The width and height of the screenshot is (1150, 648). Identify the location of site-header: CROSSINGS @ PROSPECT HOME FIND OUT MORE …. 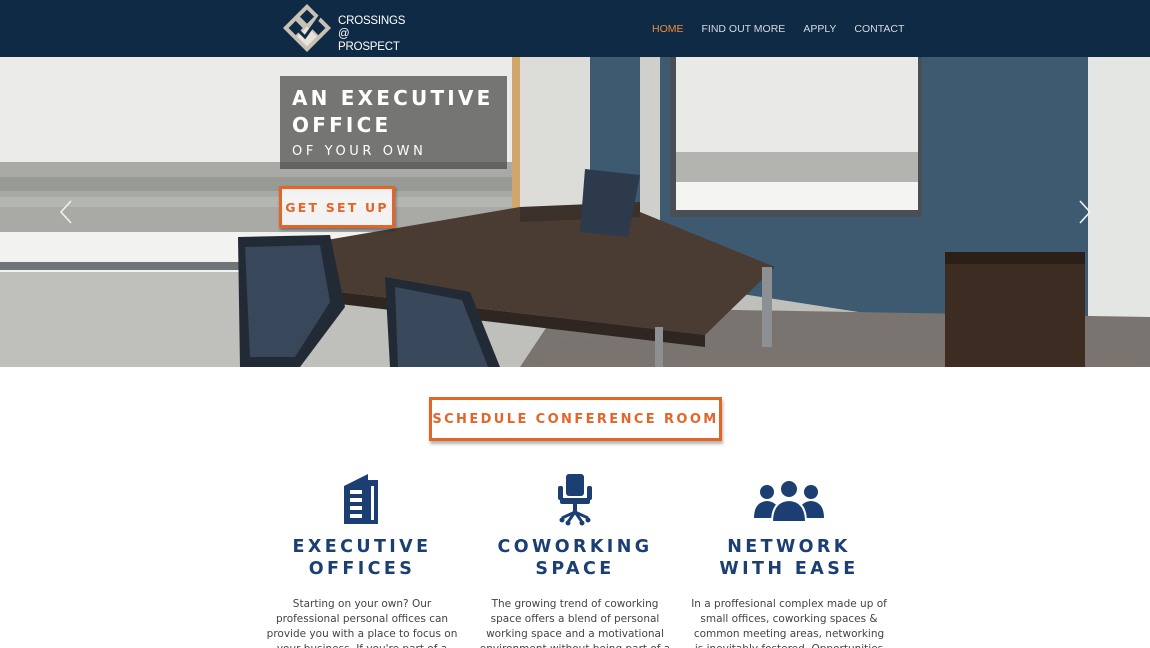
(575, 28).